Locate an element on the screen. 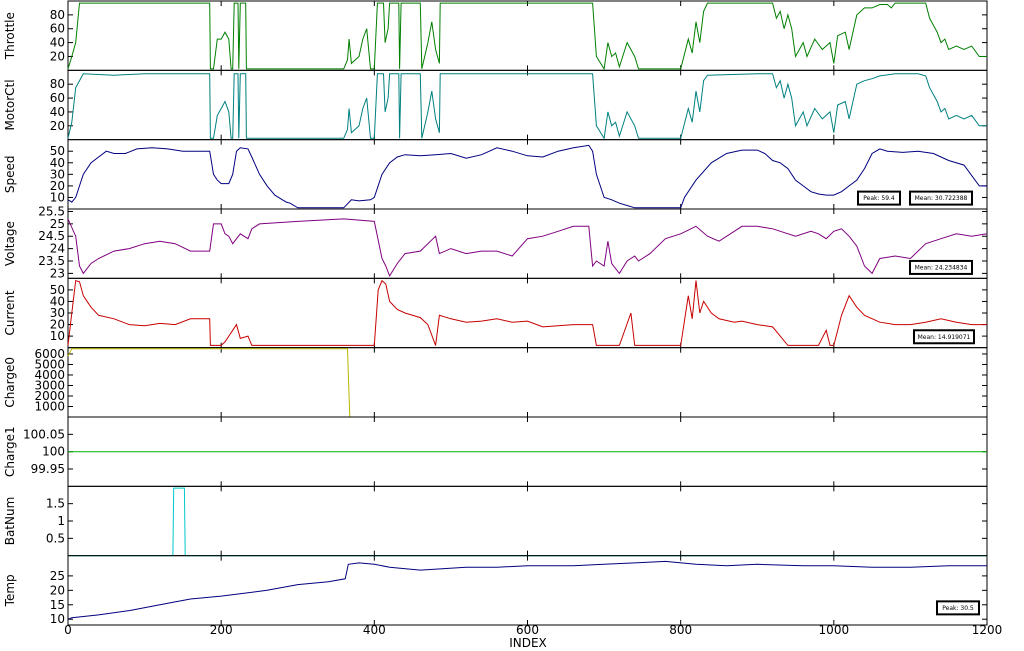 The width and height of the screenshot is (1024, 651). y-tick-label-throttle: 20 is located at coordinates (57, 56).